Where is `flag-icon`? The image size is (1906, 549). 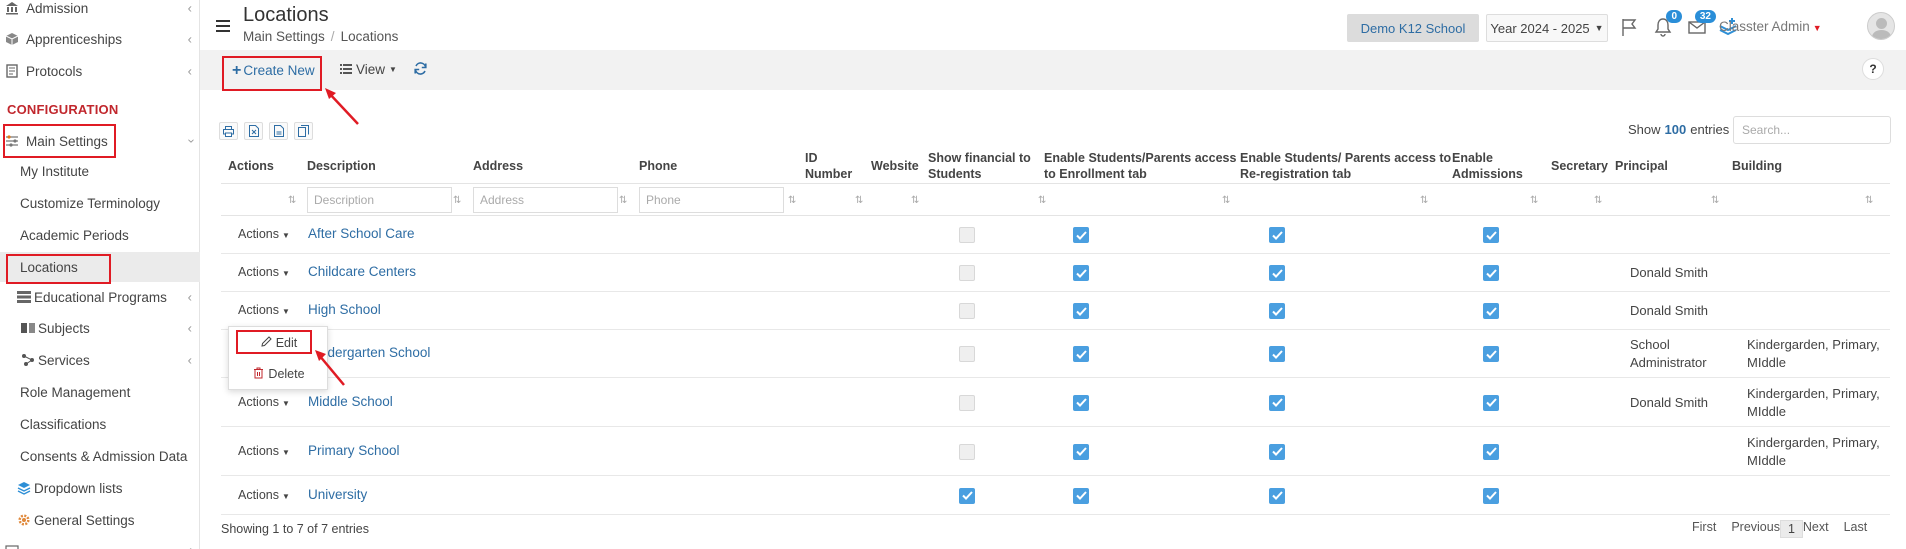
flag-icon is located at coordinates (1630, 27).